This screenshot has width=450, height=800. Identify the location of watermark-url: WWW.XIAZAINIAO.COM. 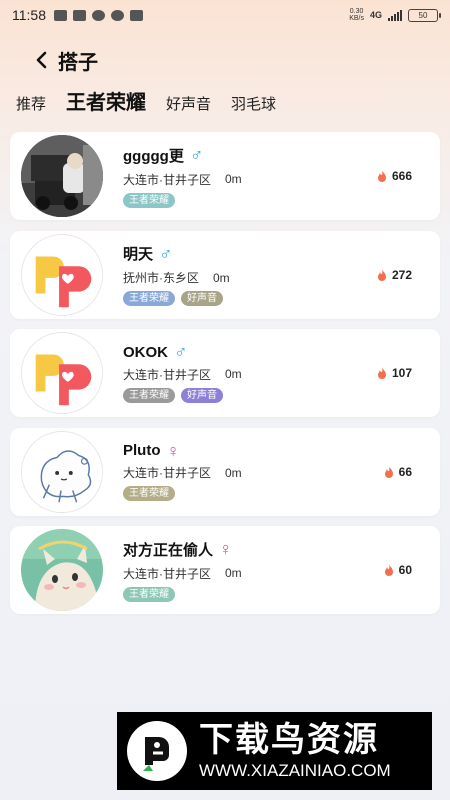
(295, 770).